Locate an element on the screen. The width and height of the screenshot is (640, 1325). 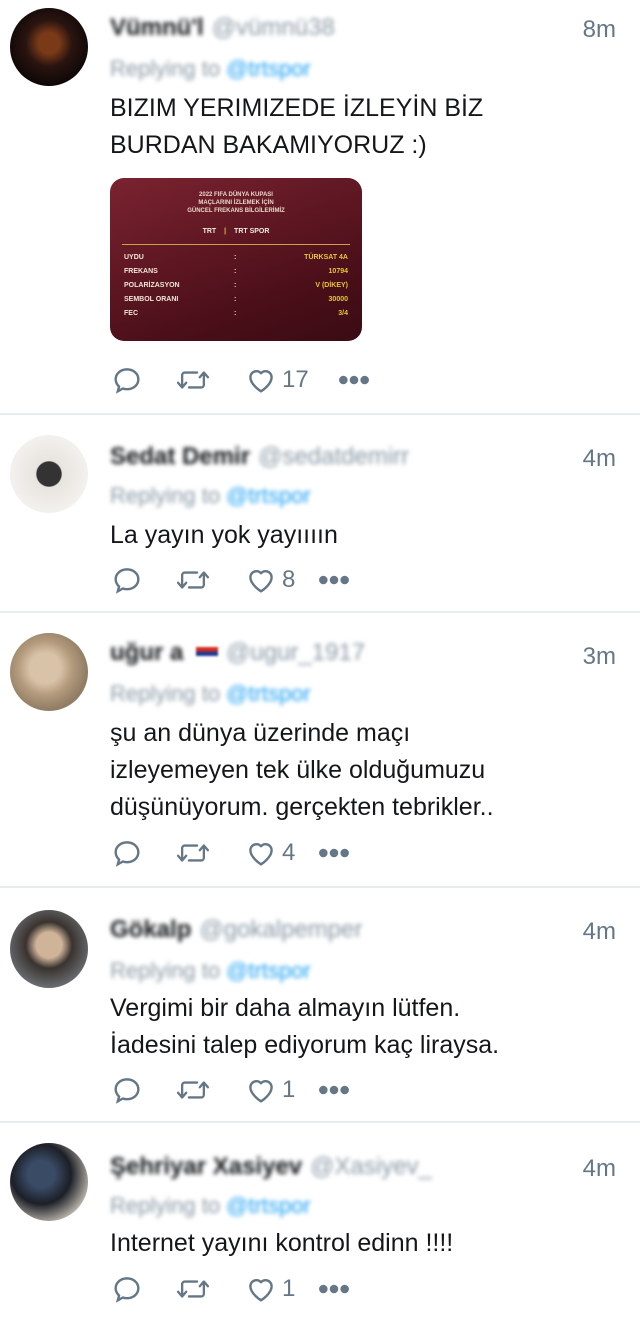
tweet-actions: 8 is located at coordinates (280, 580).